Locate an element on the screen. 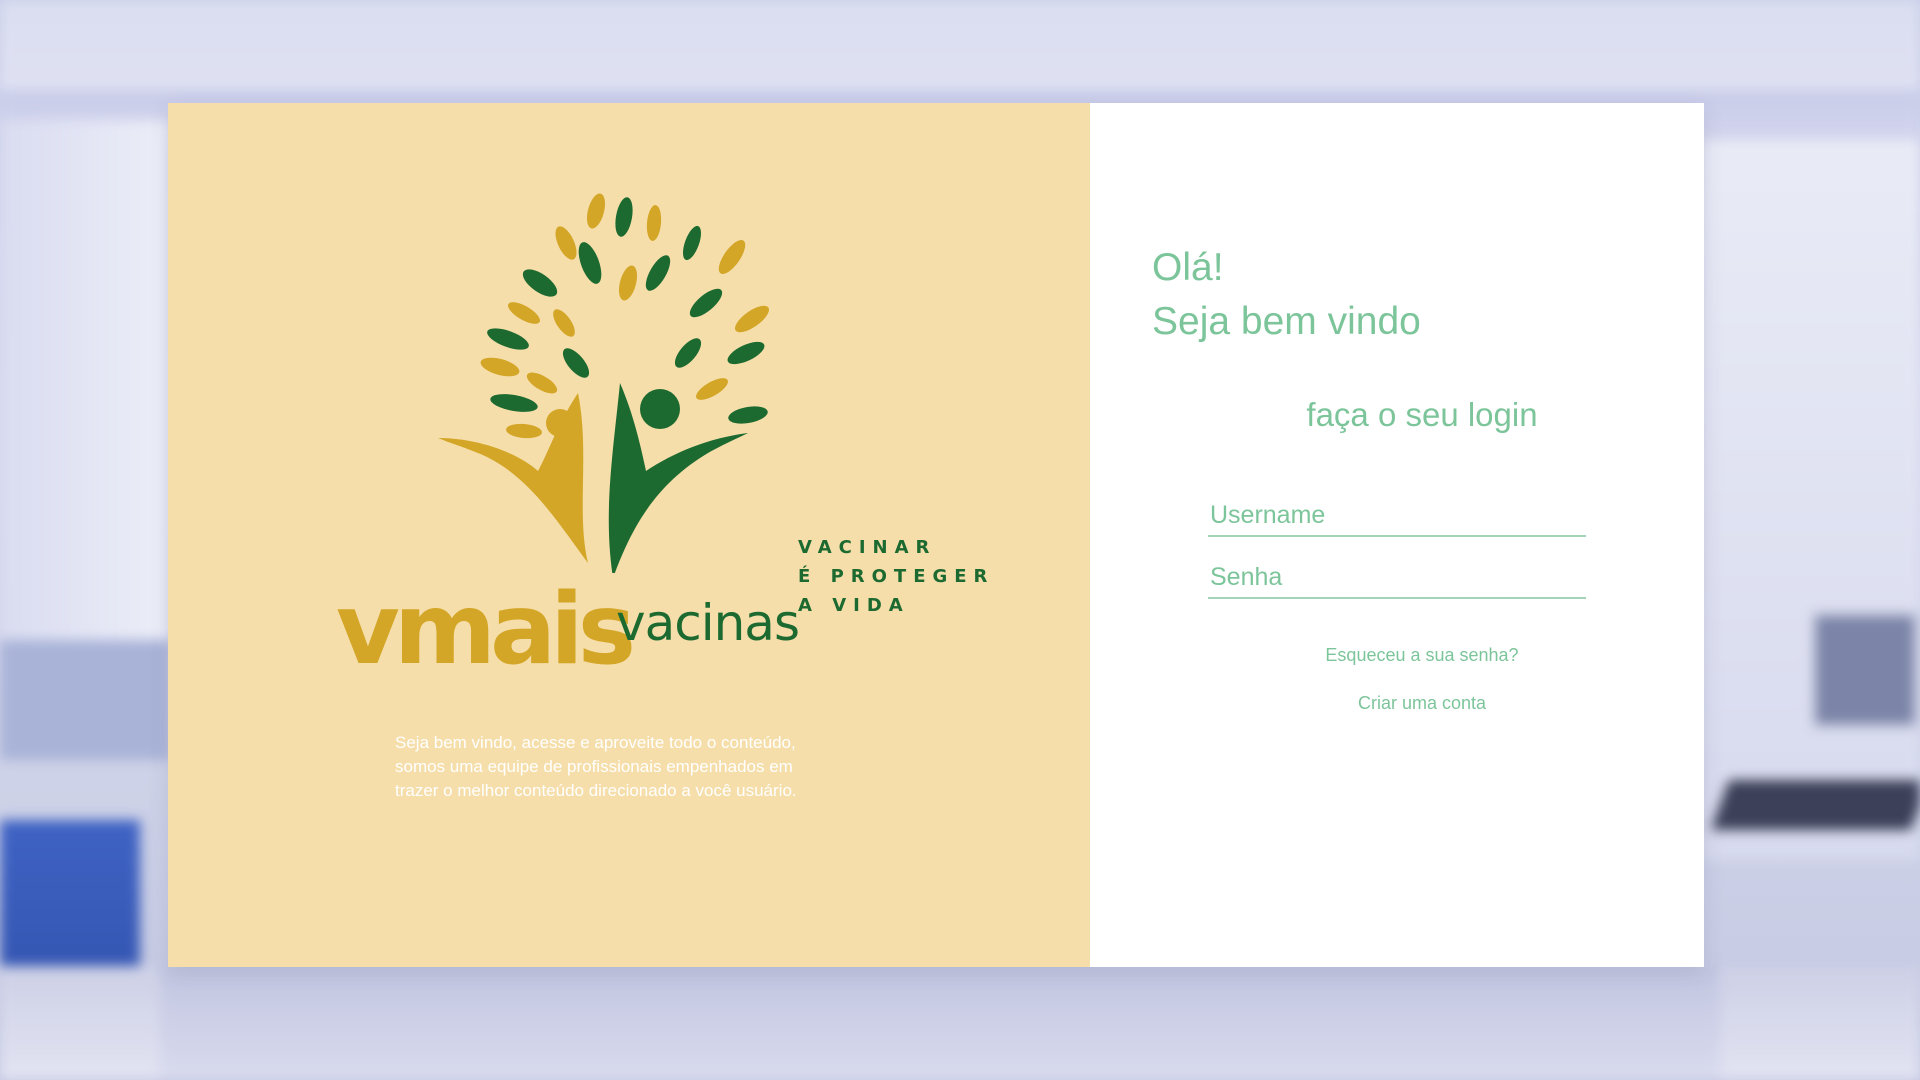 The width and height of the screenshot is (1920, 1080). tagline-line-3: A VIDA is located at coordinates (854, 605).